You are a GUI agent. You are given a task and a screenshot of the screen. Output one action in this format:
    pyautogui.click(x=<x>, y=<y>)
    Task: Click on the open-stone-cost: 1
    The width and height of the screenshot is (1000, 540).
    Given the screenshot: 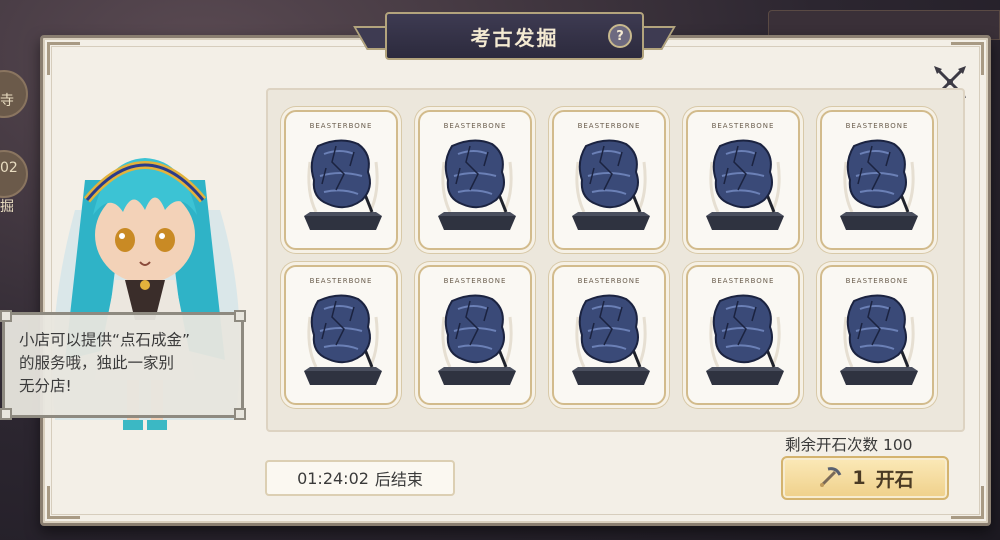 What is the action you would take?
    pyautogui.click(x=859, y=478)
    